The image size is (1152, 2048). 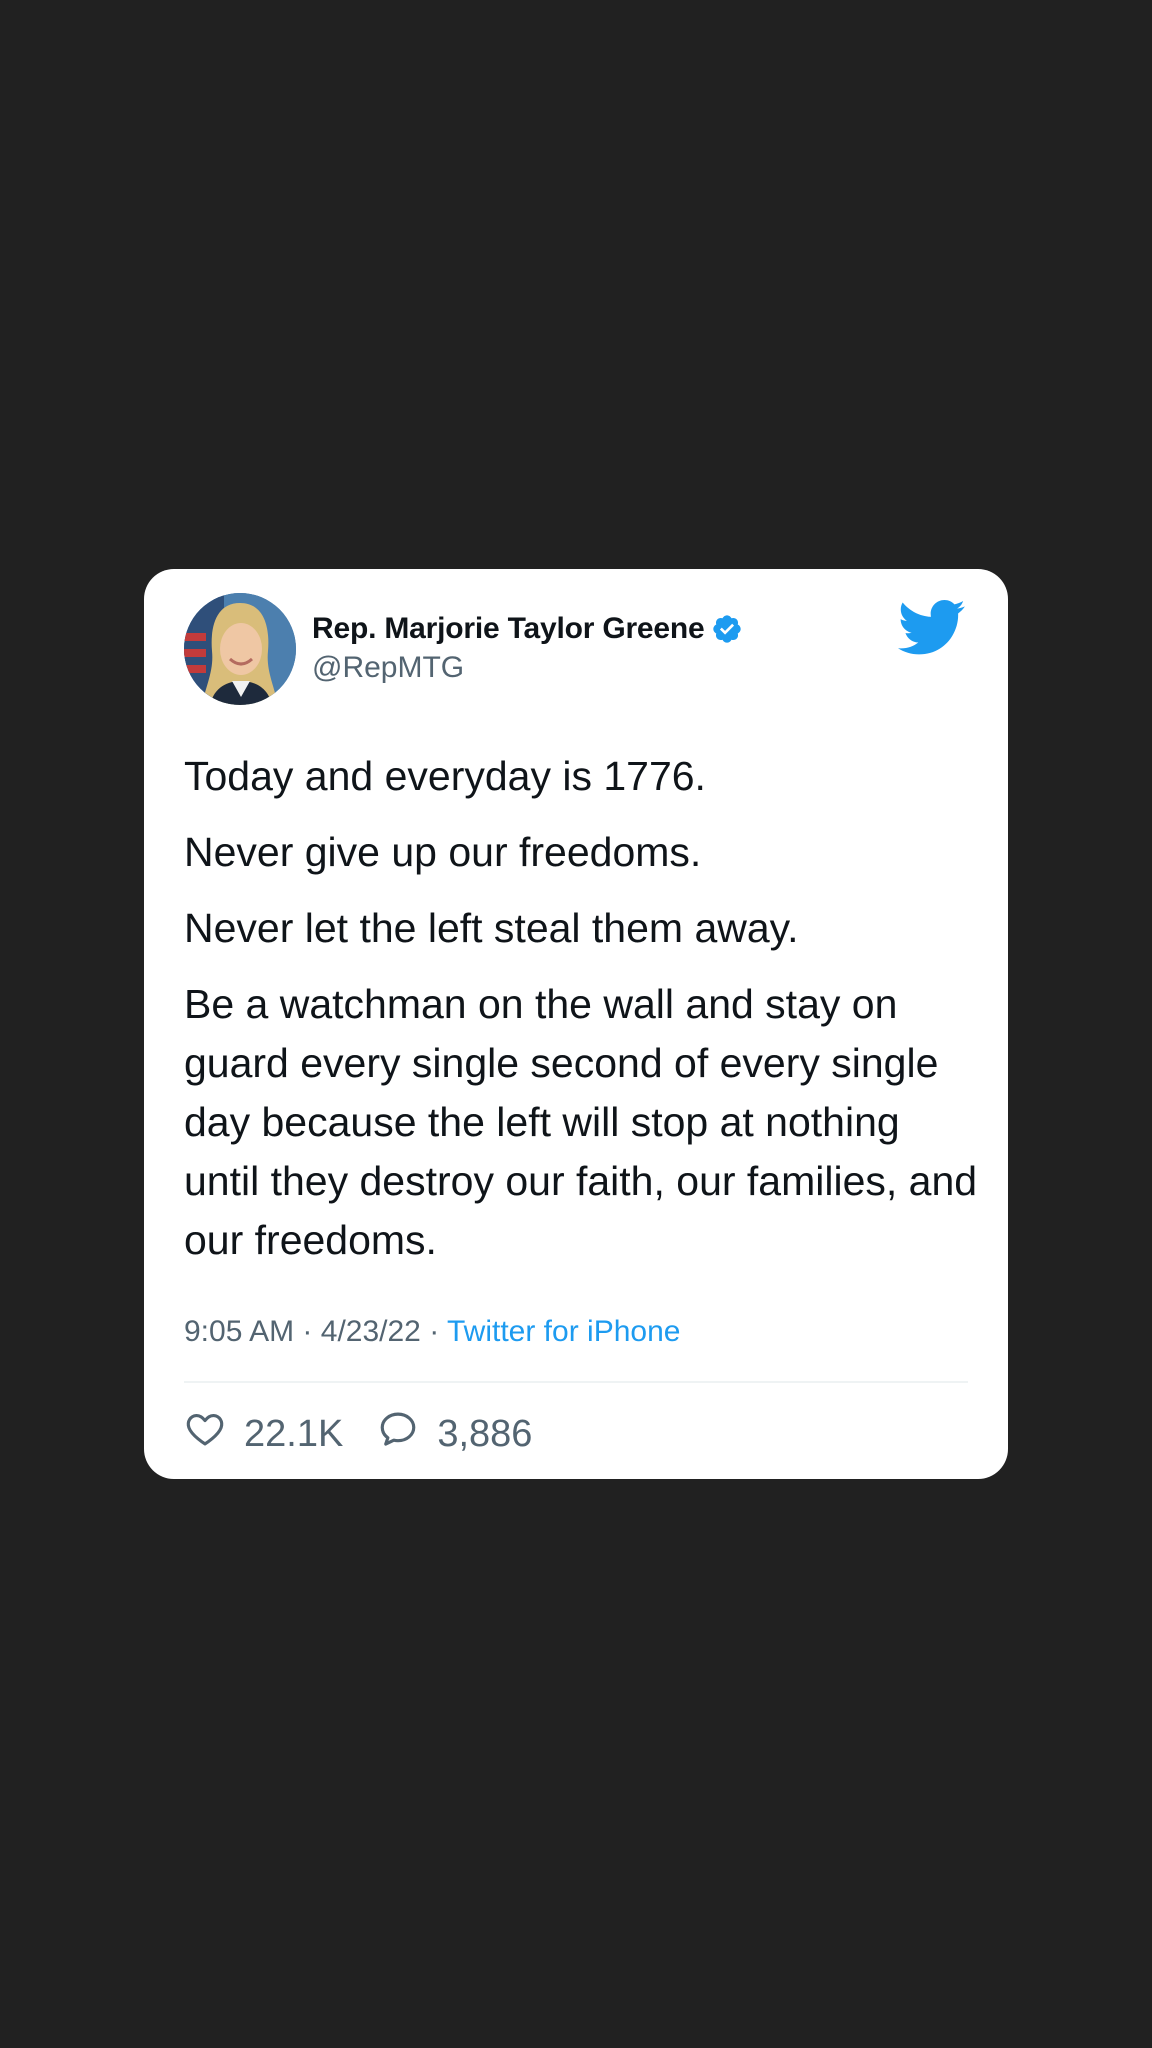 I want to click on tweet-meta: 9:05 AM · 4/23/22 · Twitter for iPhone, so click(x=432, y=1332).